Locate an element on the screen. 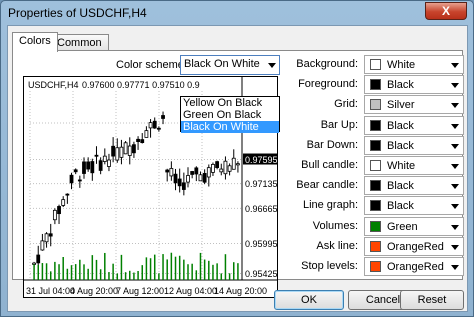  time-tick-label: 31 Jul 04:00 is located at coordinates (50, 291).